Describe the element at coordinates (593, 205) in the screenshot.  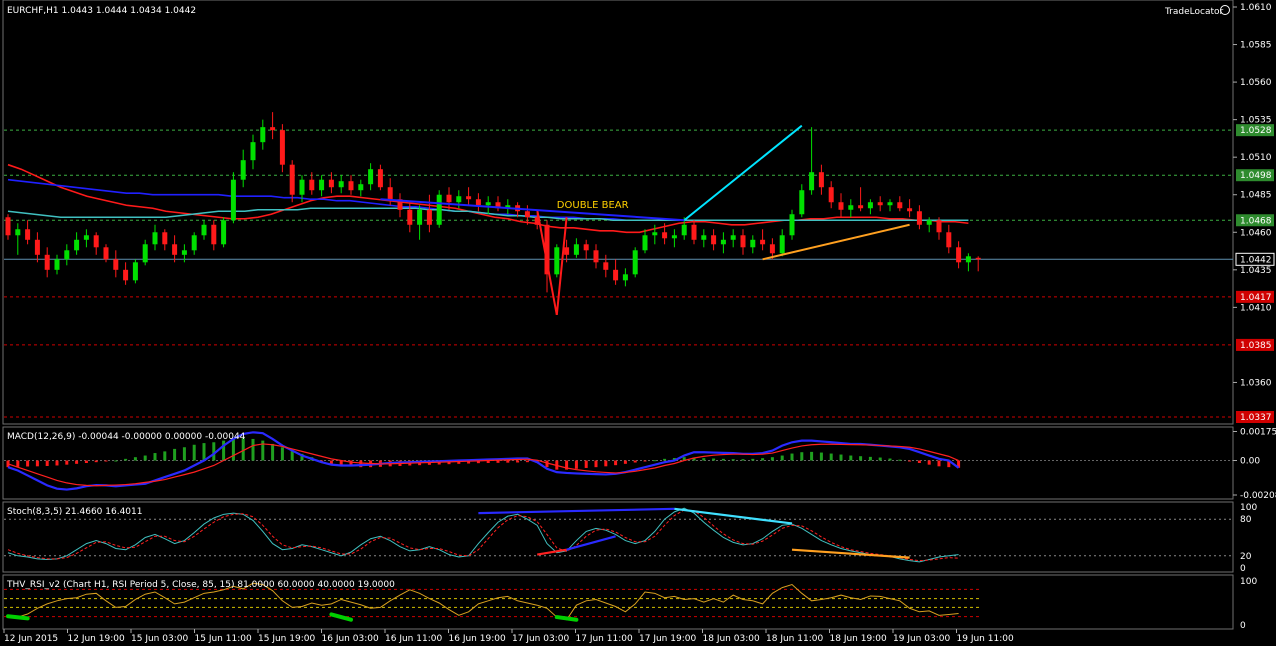
I see `pattern-annotation: DOUBLE BEAR` at that location.